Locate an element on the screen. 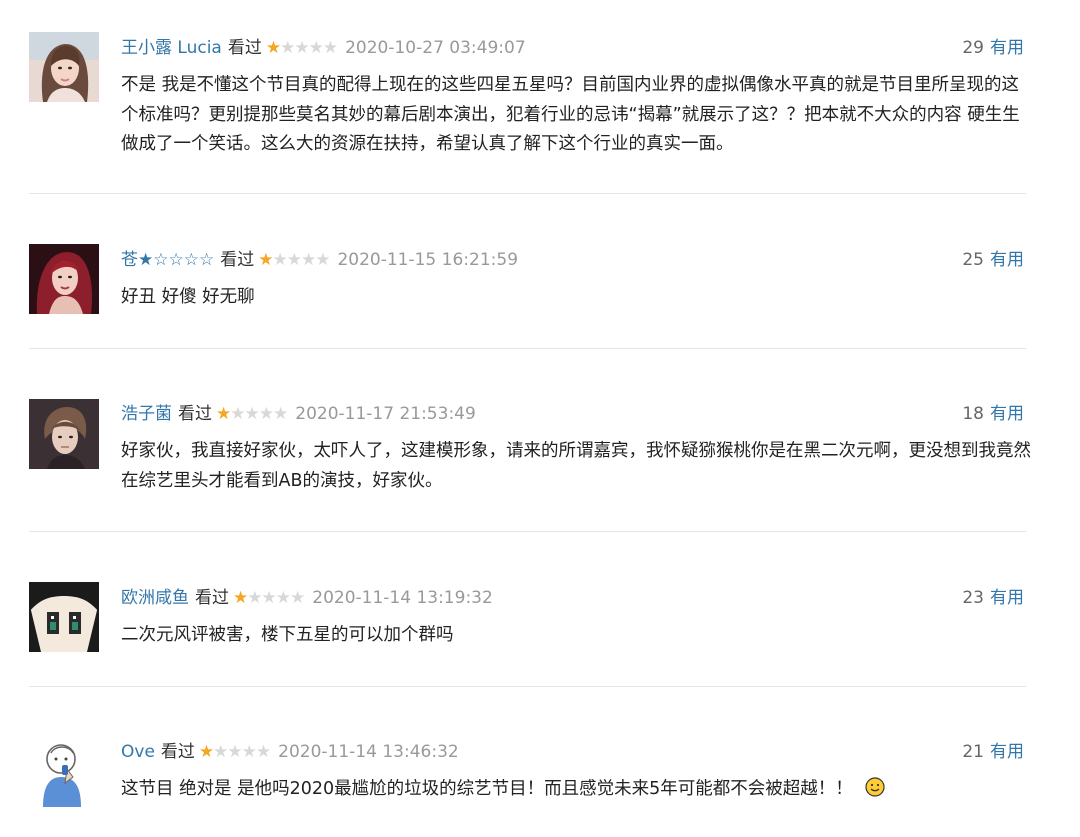 The width and height of the screenshot is (1080, 837). comment-header: 王小露 Lucia 看过 ★★★★★ 2020-10-27 03:49:07 29 有用 is located at coordinates (572, 48).